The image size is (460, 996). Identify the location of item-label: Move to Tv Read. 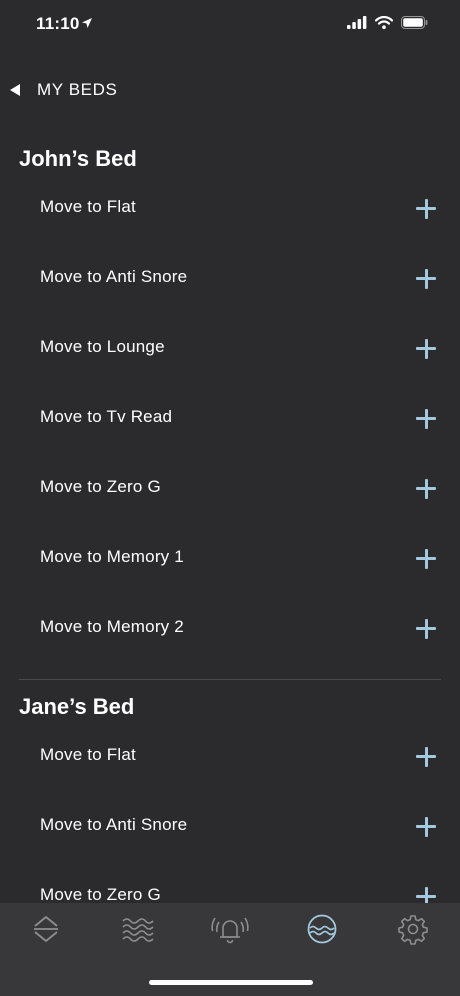
(106, 416).